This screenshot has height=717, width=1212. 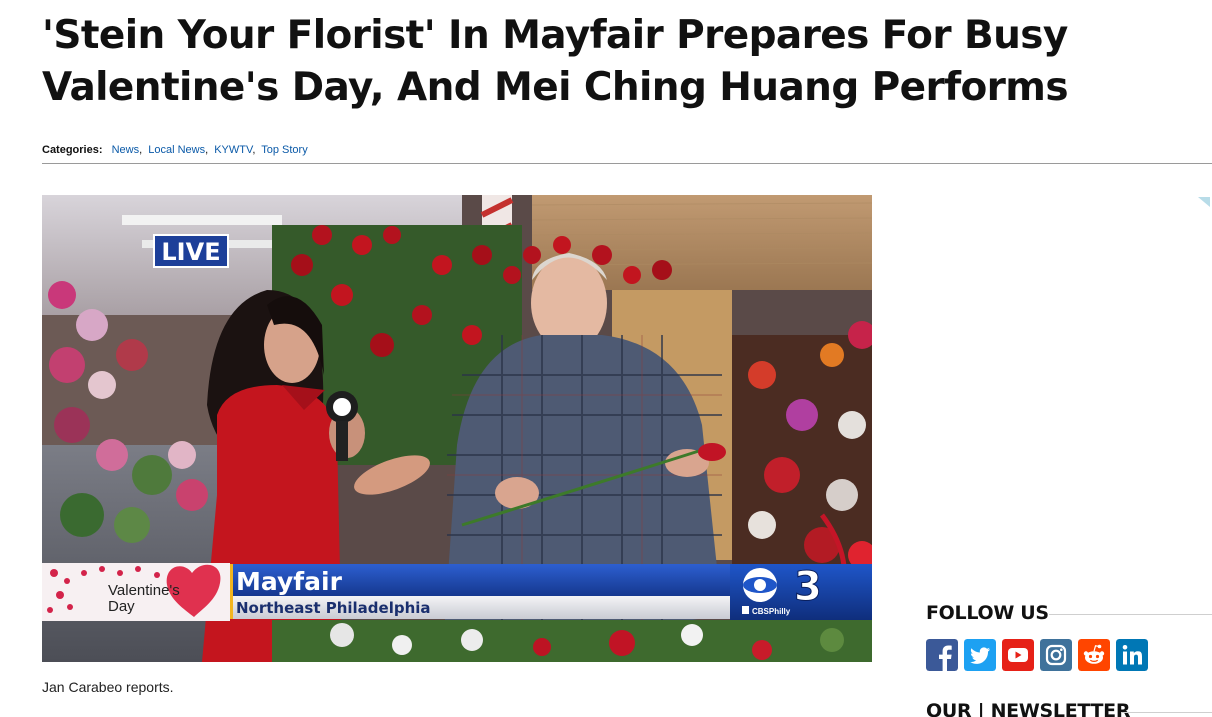 What do you see at coordinates (1094, 655) in the screenshot?
I see `reddit-icon` at bounding box center [1094, 655].